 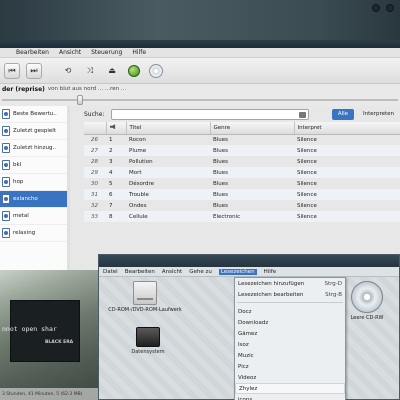 What do you see at coordinates (242, 139) in the screenshot?
I see `track-row: 26 1 Rocon Blues Silence` at bounding box center [242, 139].